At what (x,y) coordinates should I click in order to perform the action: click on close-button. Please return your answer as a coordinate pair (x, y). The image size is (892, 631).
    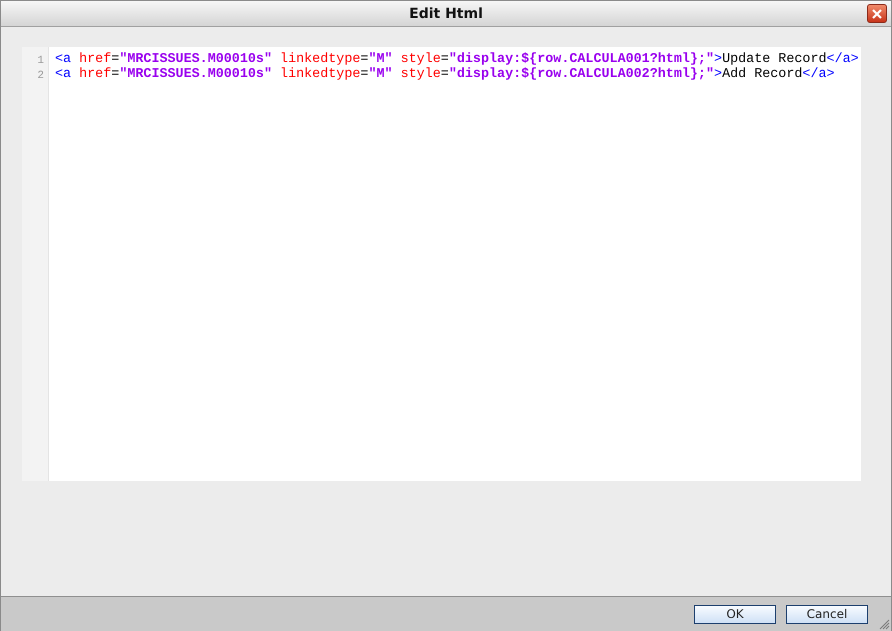
    Looking at the image, I should click on (877, 13).